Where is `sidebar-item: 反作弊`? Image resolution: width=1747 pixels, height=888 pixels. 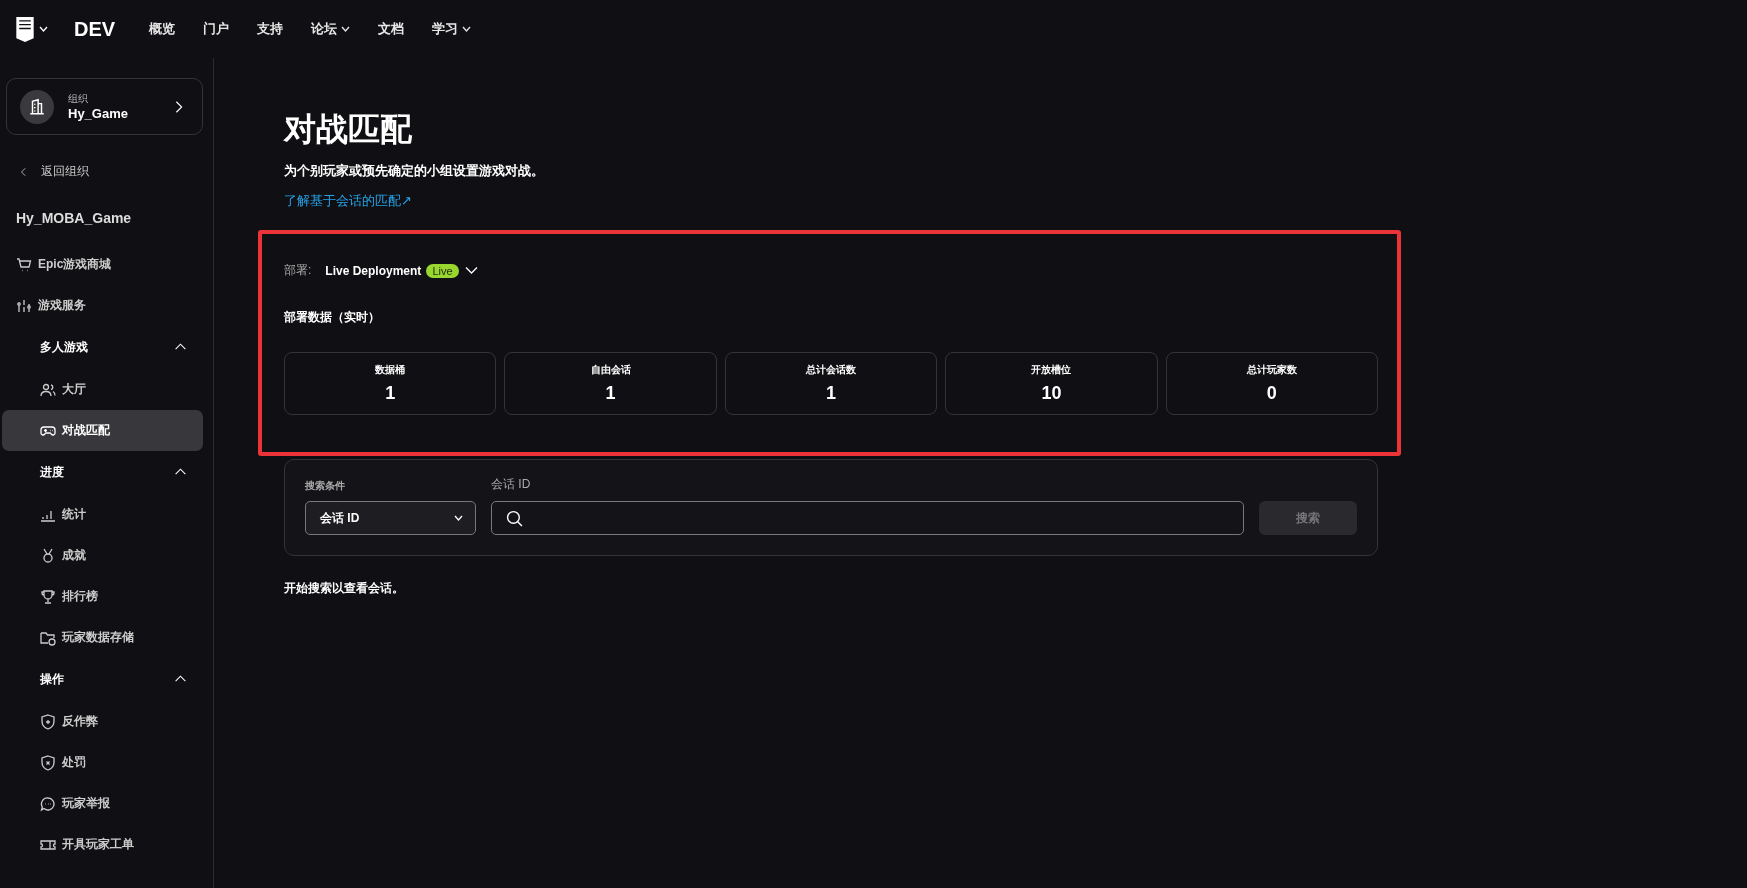
sidebar-item: 反作弊 is located at coordinates (102, 721).